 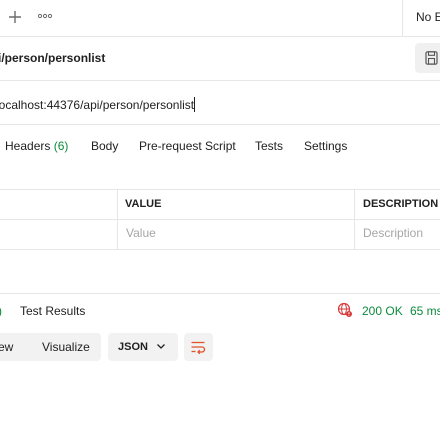 What do you see at coordinates (1, 311) in the screenshot?
I see `response-tab-fragment: )` at bounding box center [1, 311].